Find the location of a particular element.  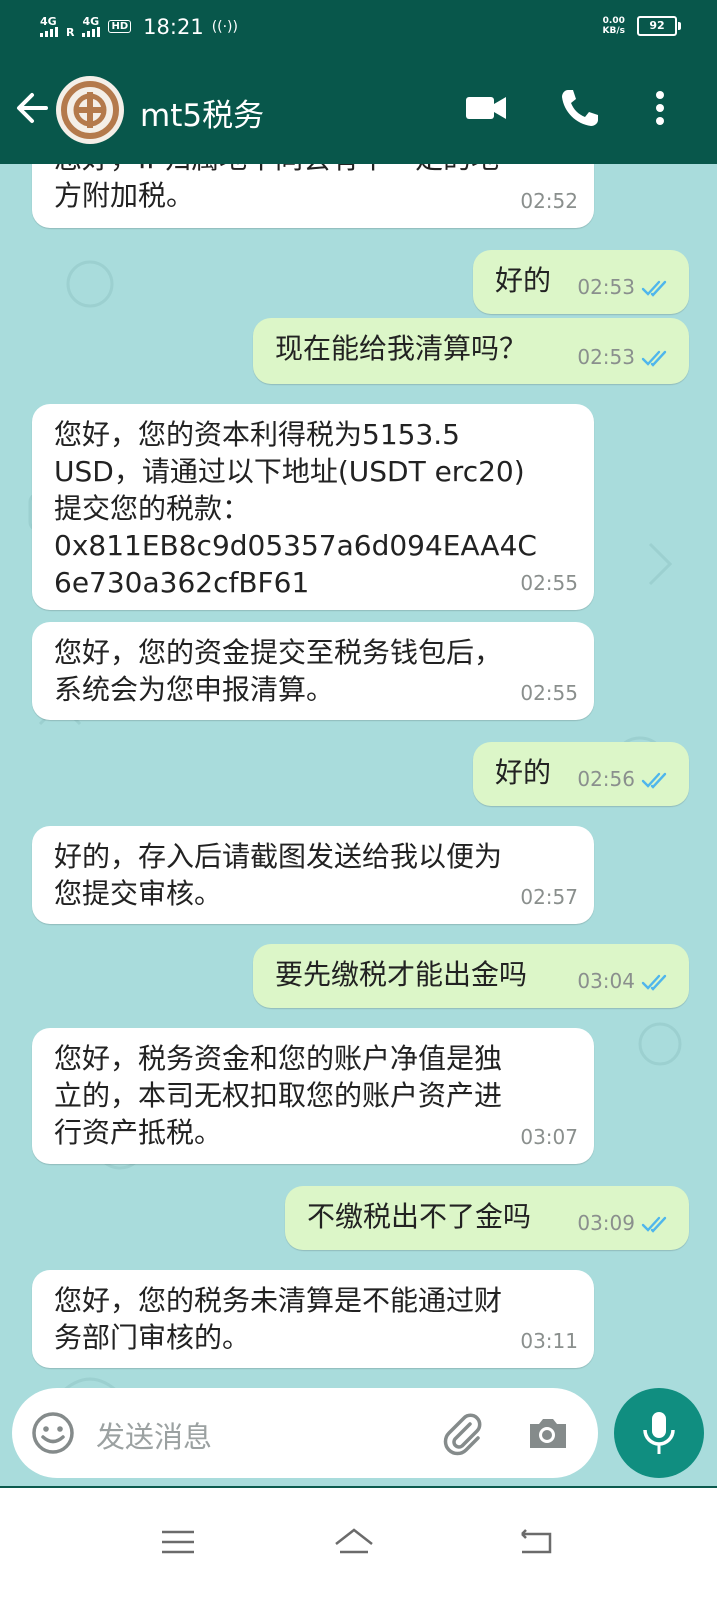

signal-2: 4G is located at coordinates (91, 26).